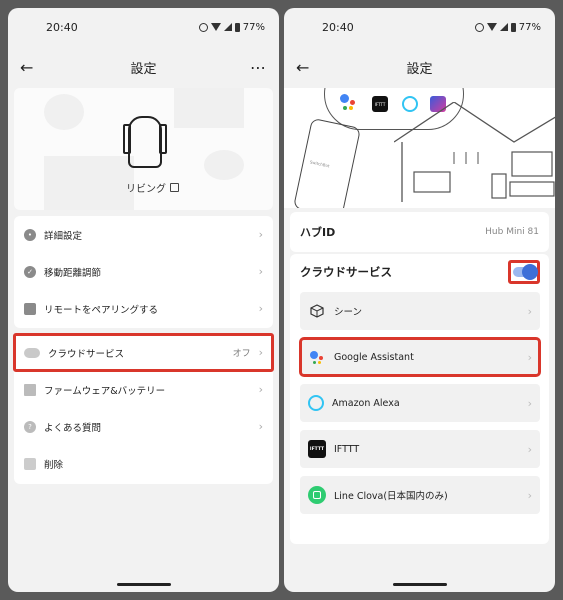 The width and height of the screenshot is (563, 600). Describe the element at coordinates (257, 67) in the screenshot. I see `more-options-icon: ⋯` at that location.